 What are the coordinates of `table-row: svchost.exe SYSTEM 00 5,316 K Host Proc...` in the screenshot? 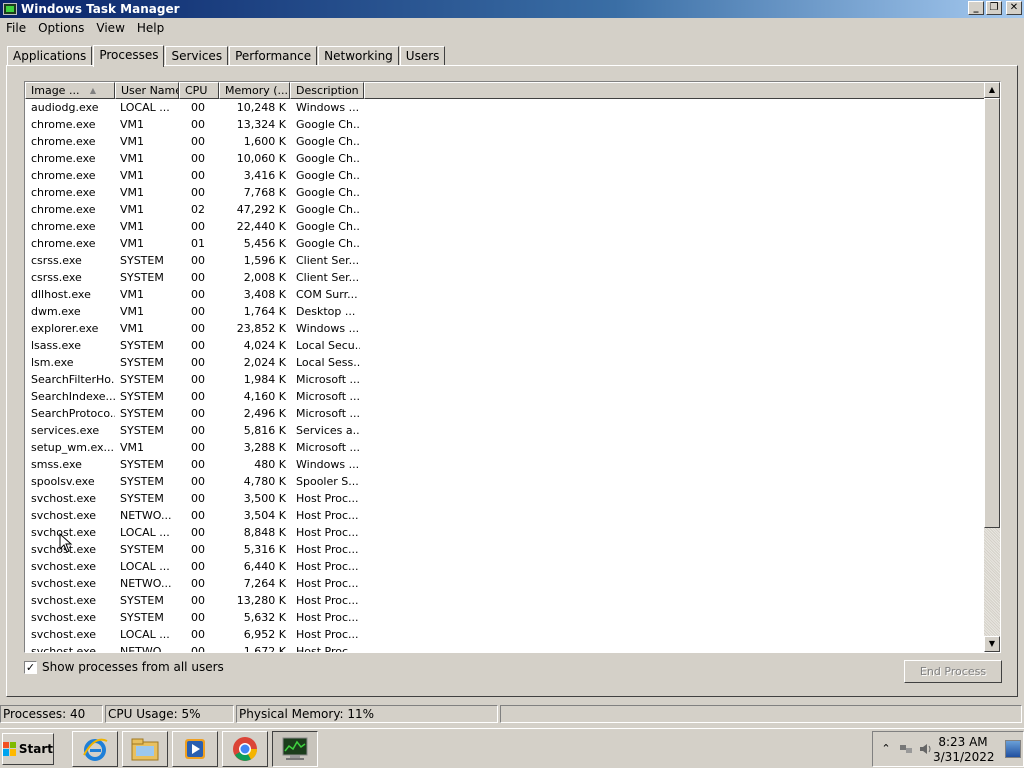 It's located at (505, 549).